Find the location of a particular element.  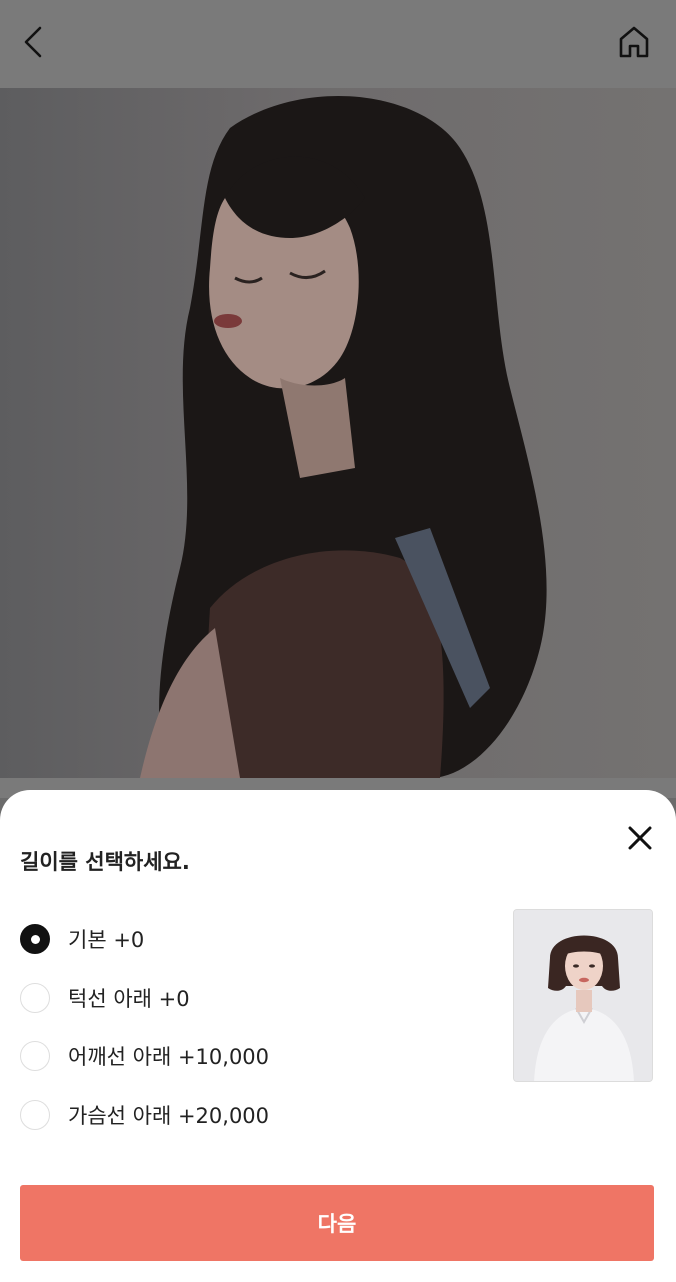

length-option-shoulder: 어깨선 아래 +10,000 is located at coordinates (144, 1056).